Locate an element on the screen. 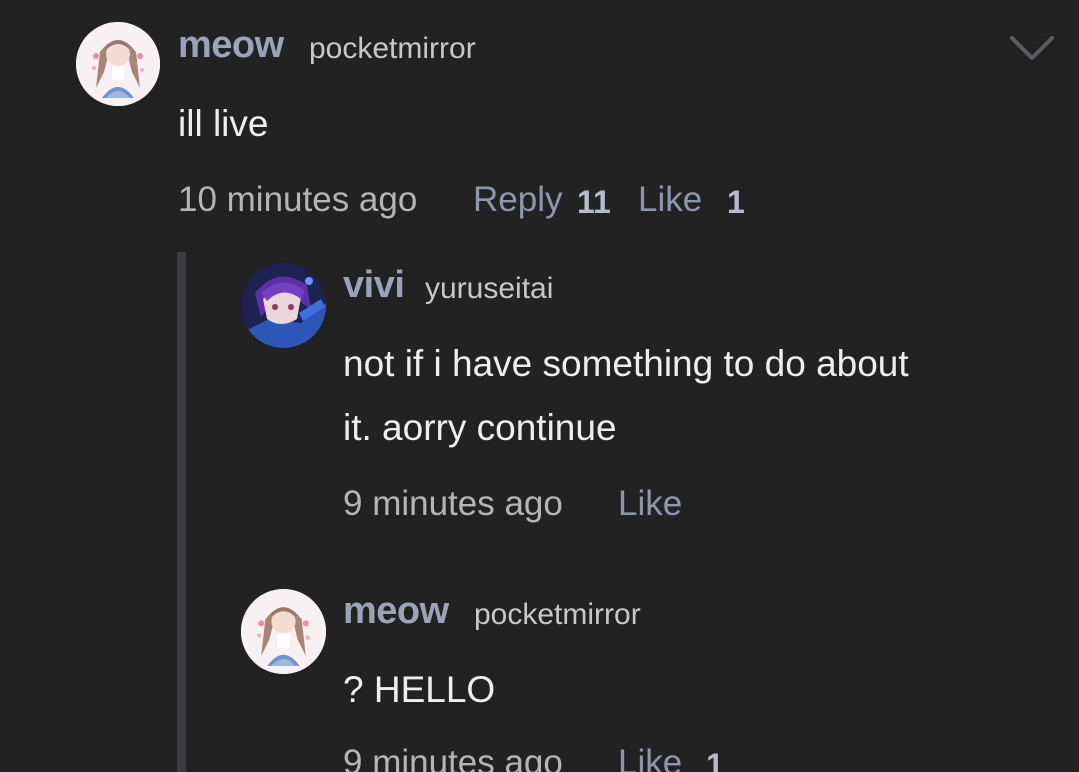 This screenshot has width=1079, height=772. anime-boy-avatar-icon is located at coordinates (283, 305).